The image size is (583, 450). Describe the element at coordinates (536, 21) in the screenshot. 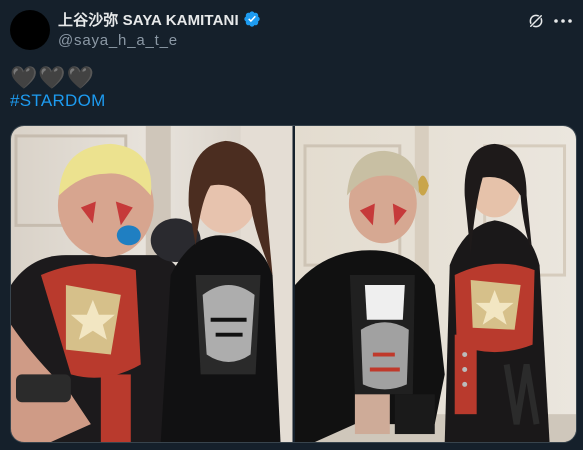

I see `grok-icon` at that location.